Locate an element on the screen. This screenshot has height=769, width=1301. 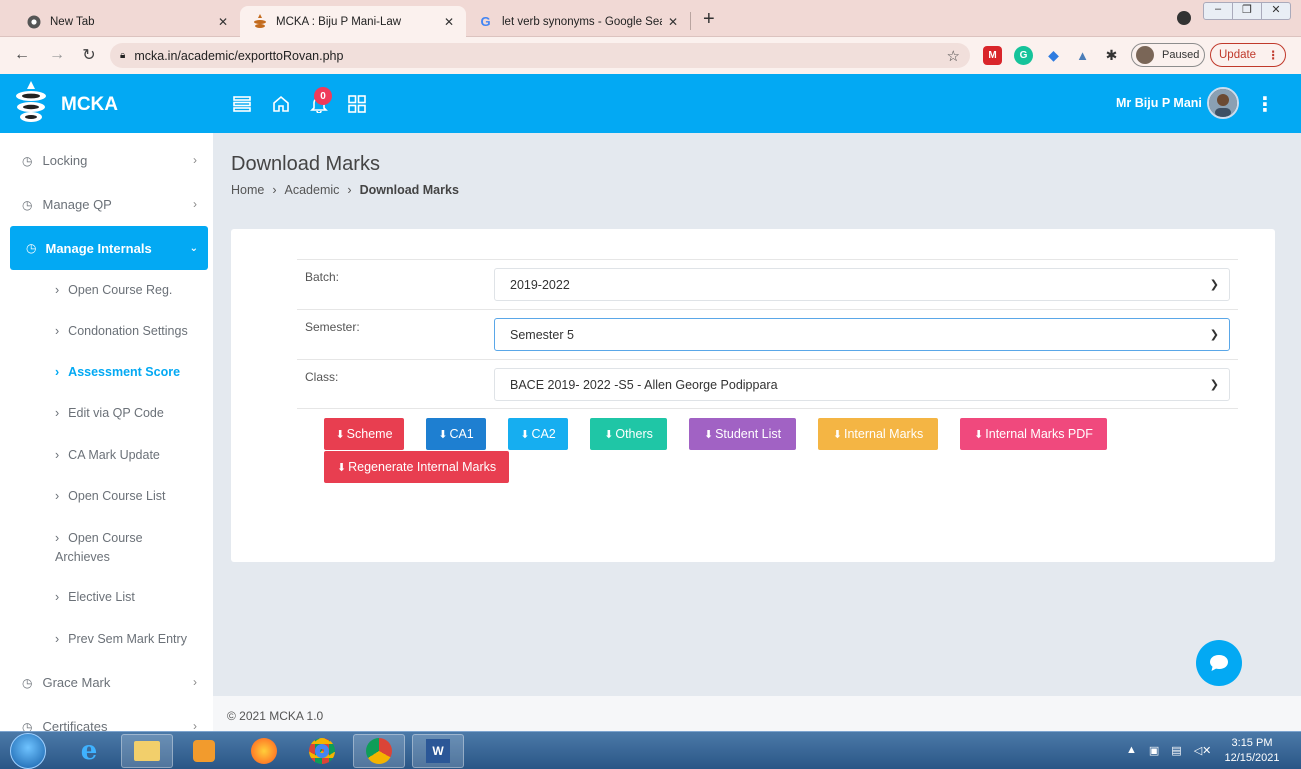
breadcrumb-home: Home is located at coordinates (247, 190).